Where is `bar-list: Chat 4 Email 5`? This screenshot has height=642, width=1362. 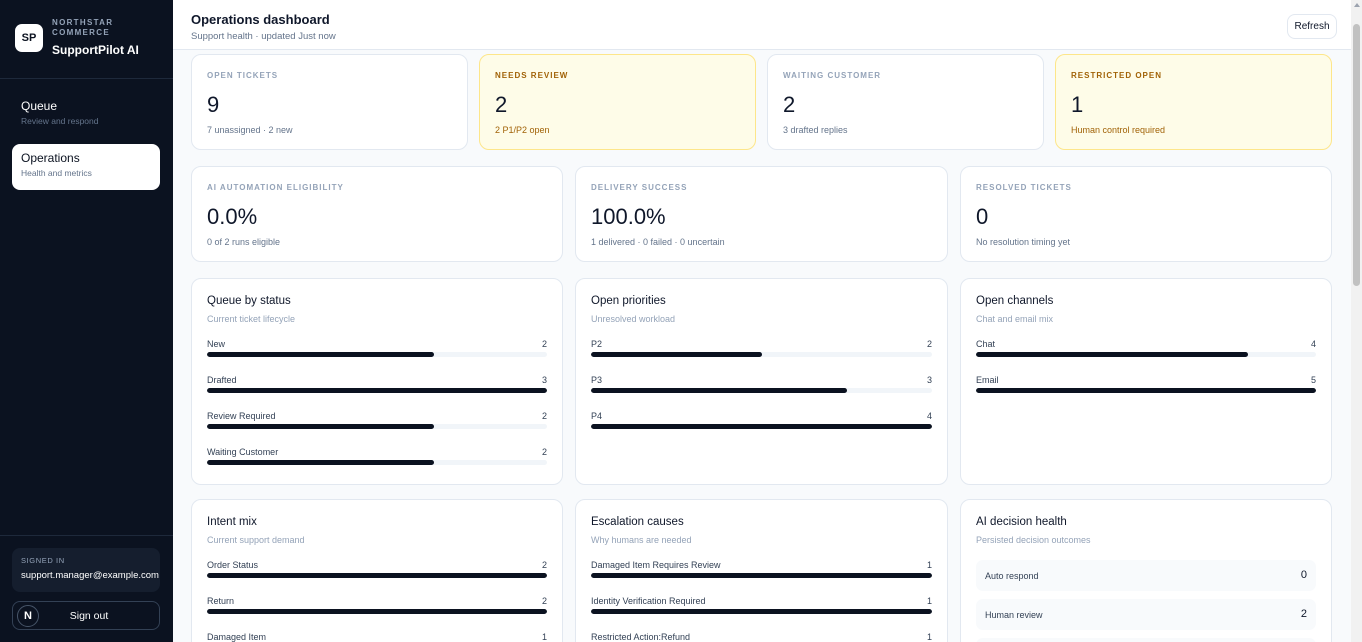 bar-list: Chat 4 Email 5 is located at coordinates (1146, 375).